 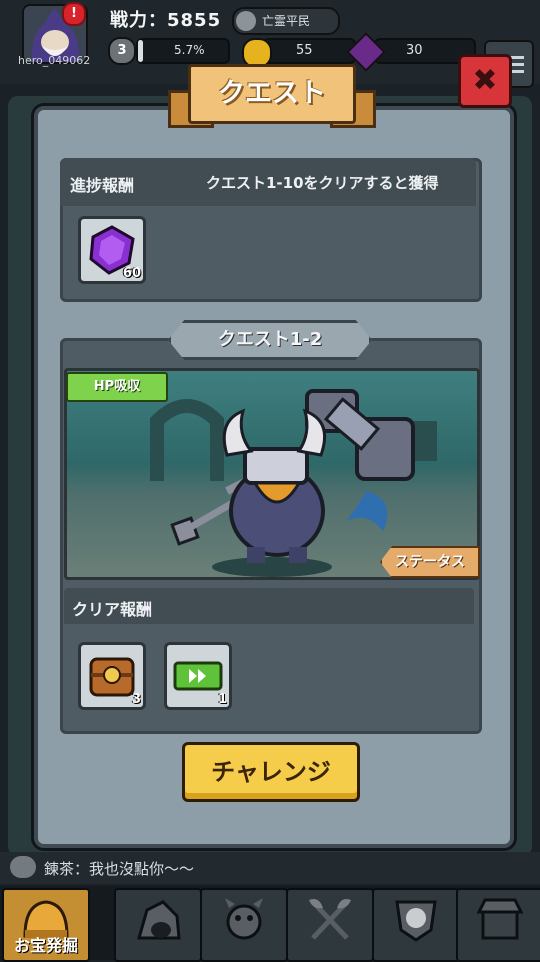 I want to click on status-button: ステータス, so click(x=430, y=562).